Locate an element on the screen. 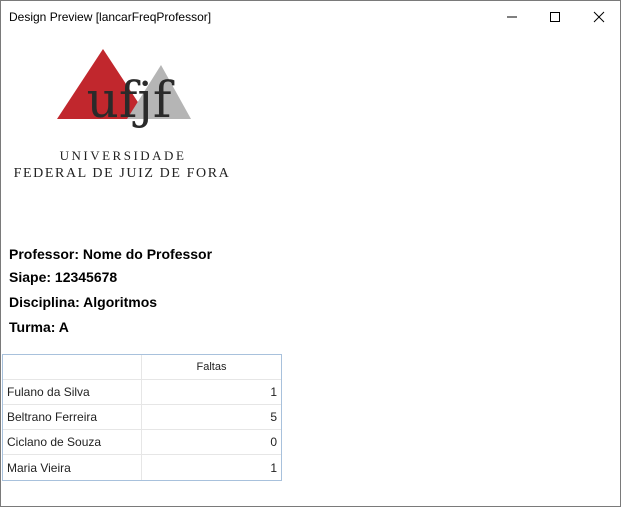 The height and width of the screenshot is (507, 621). table-row: Beltrano Ferreira 5 is located at coordinates (142, 417).